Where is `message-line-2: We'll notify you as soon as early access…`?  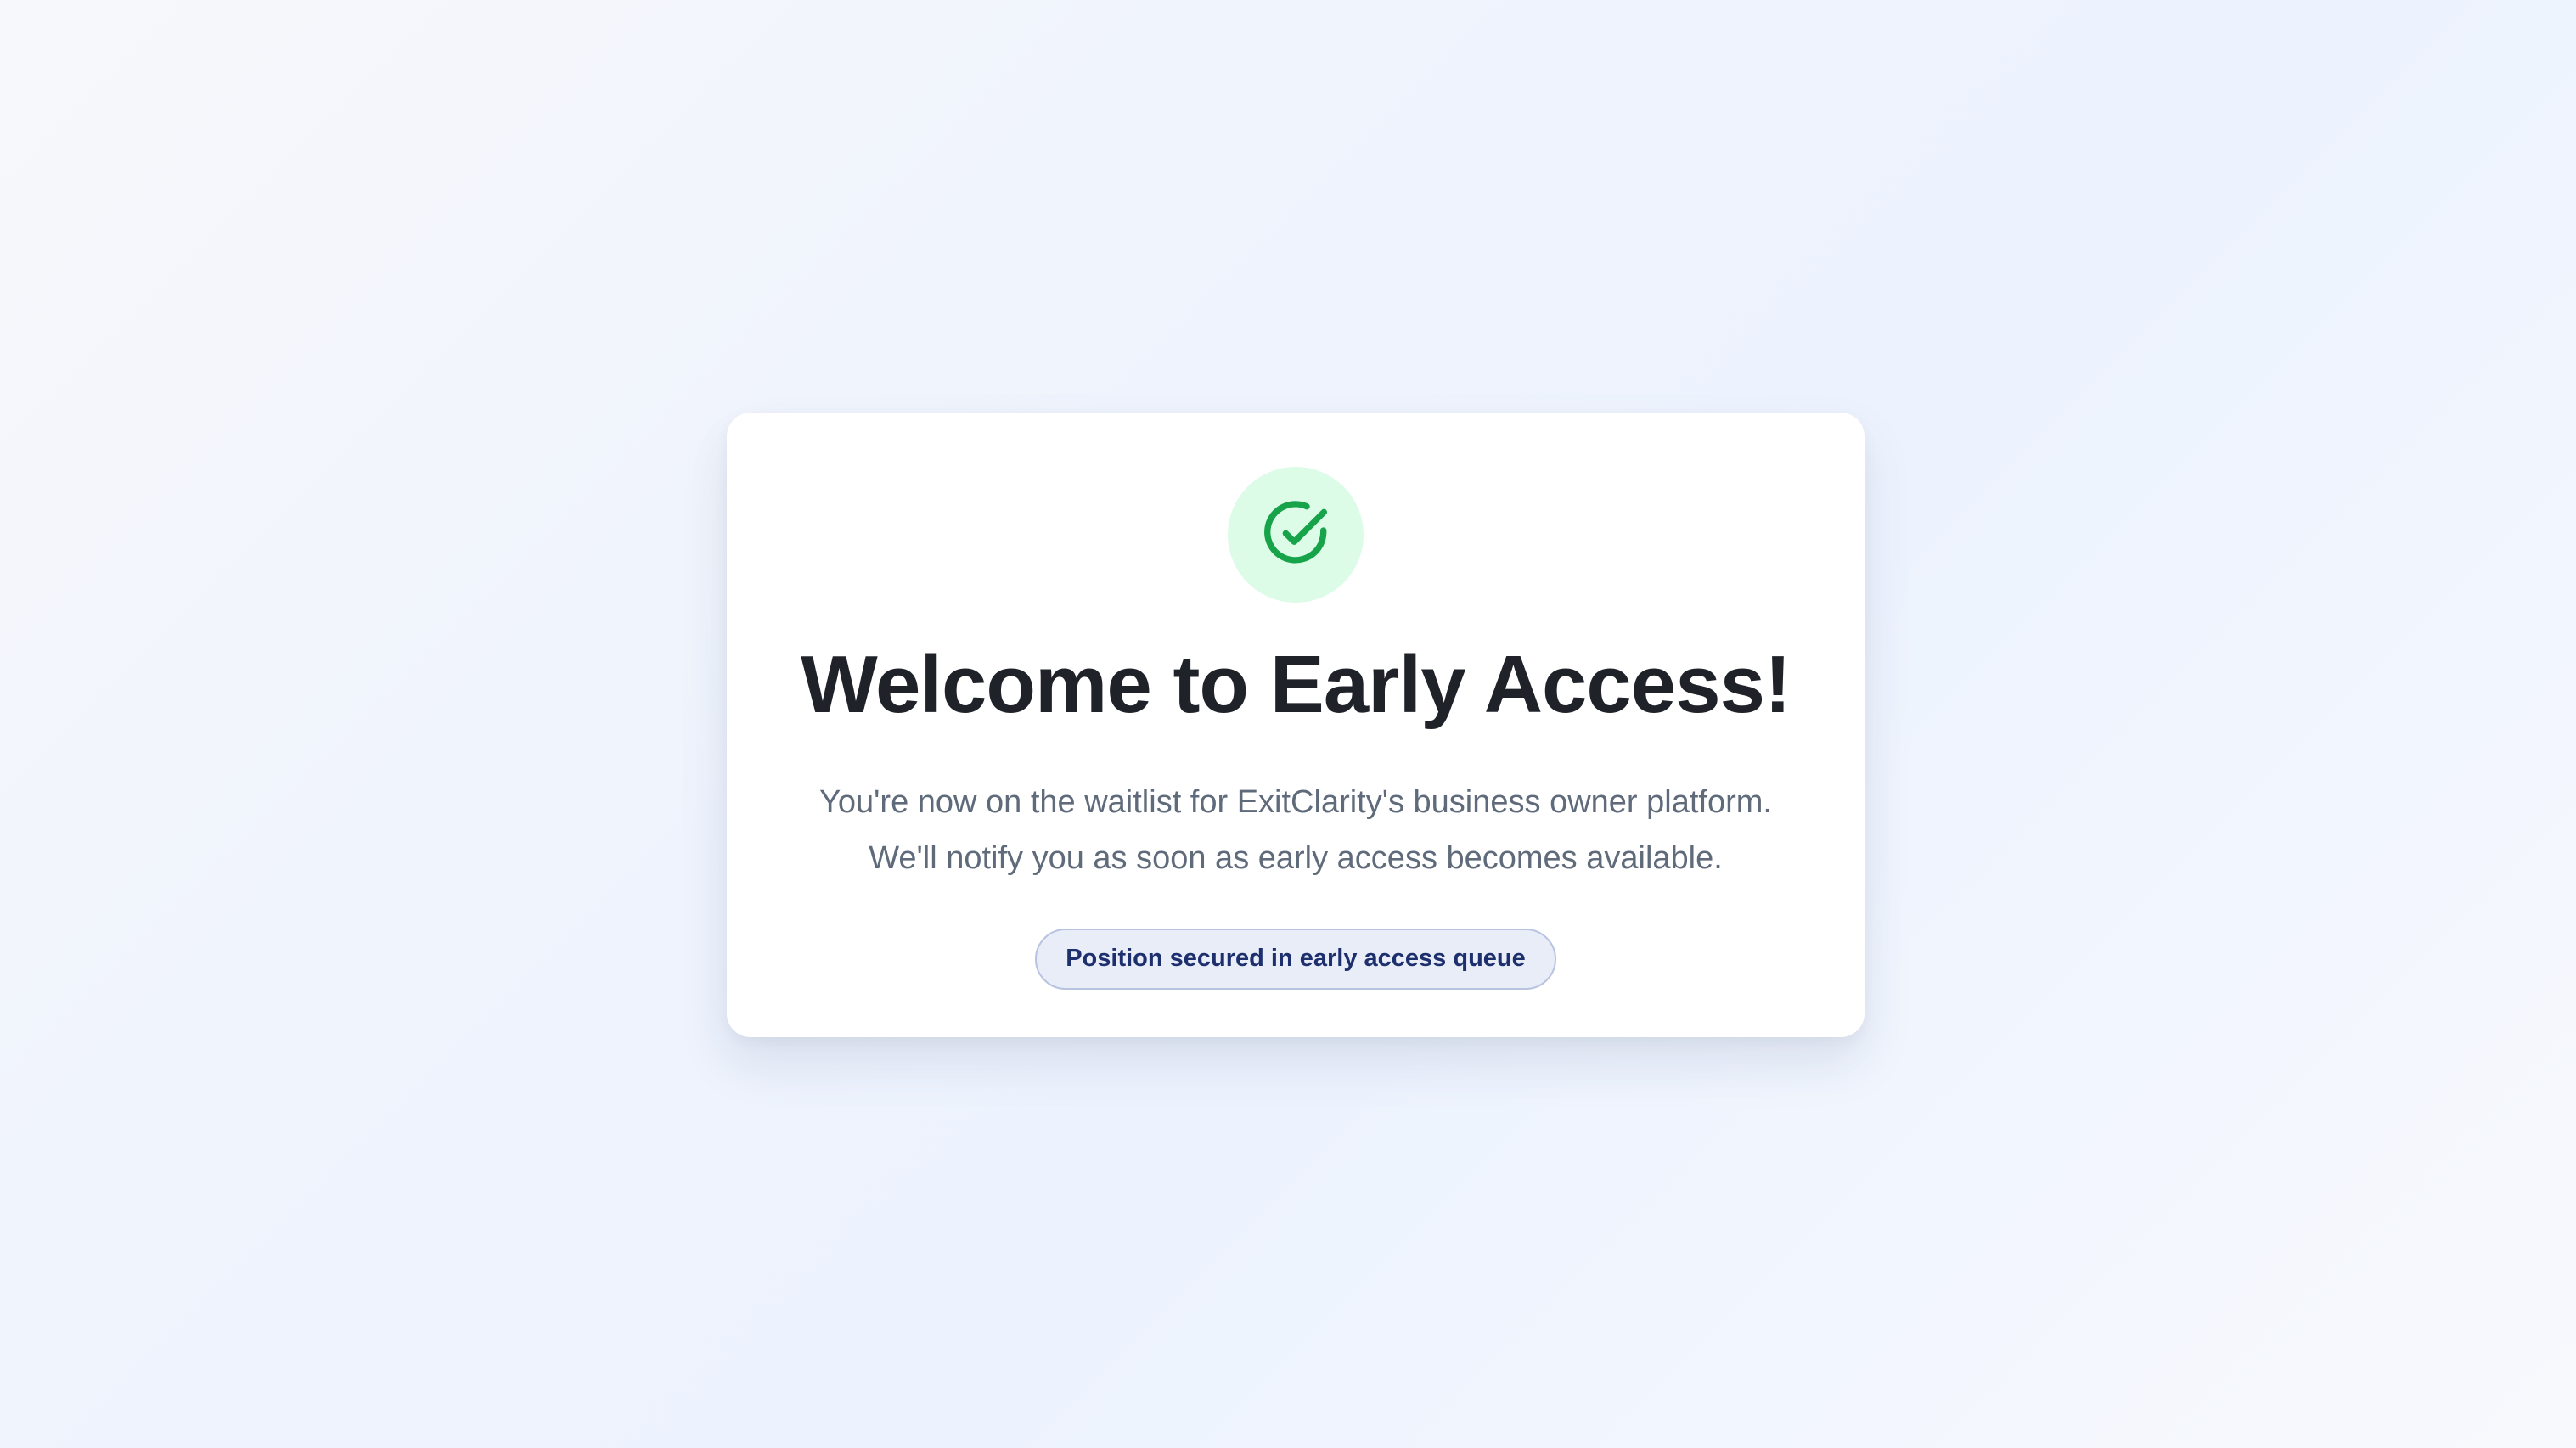
message-line-2: We'll notify you as soon as early access… is located at coordinates (1296, 858).